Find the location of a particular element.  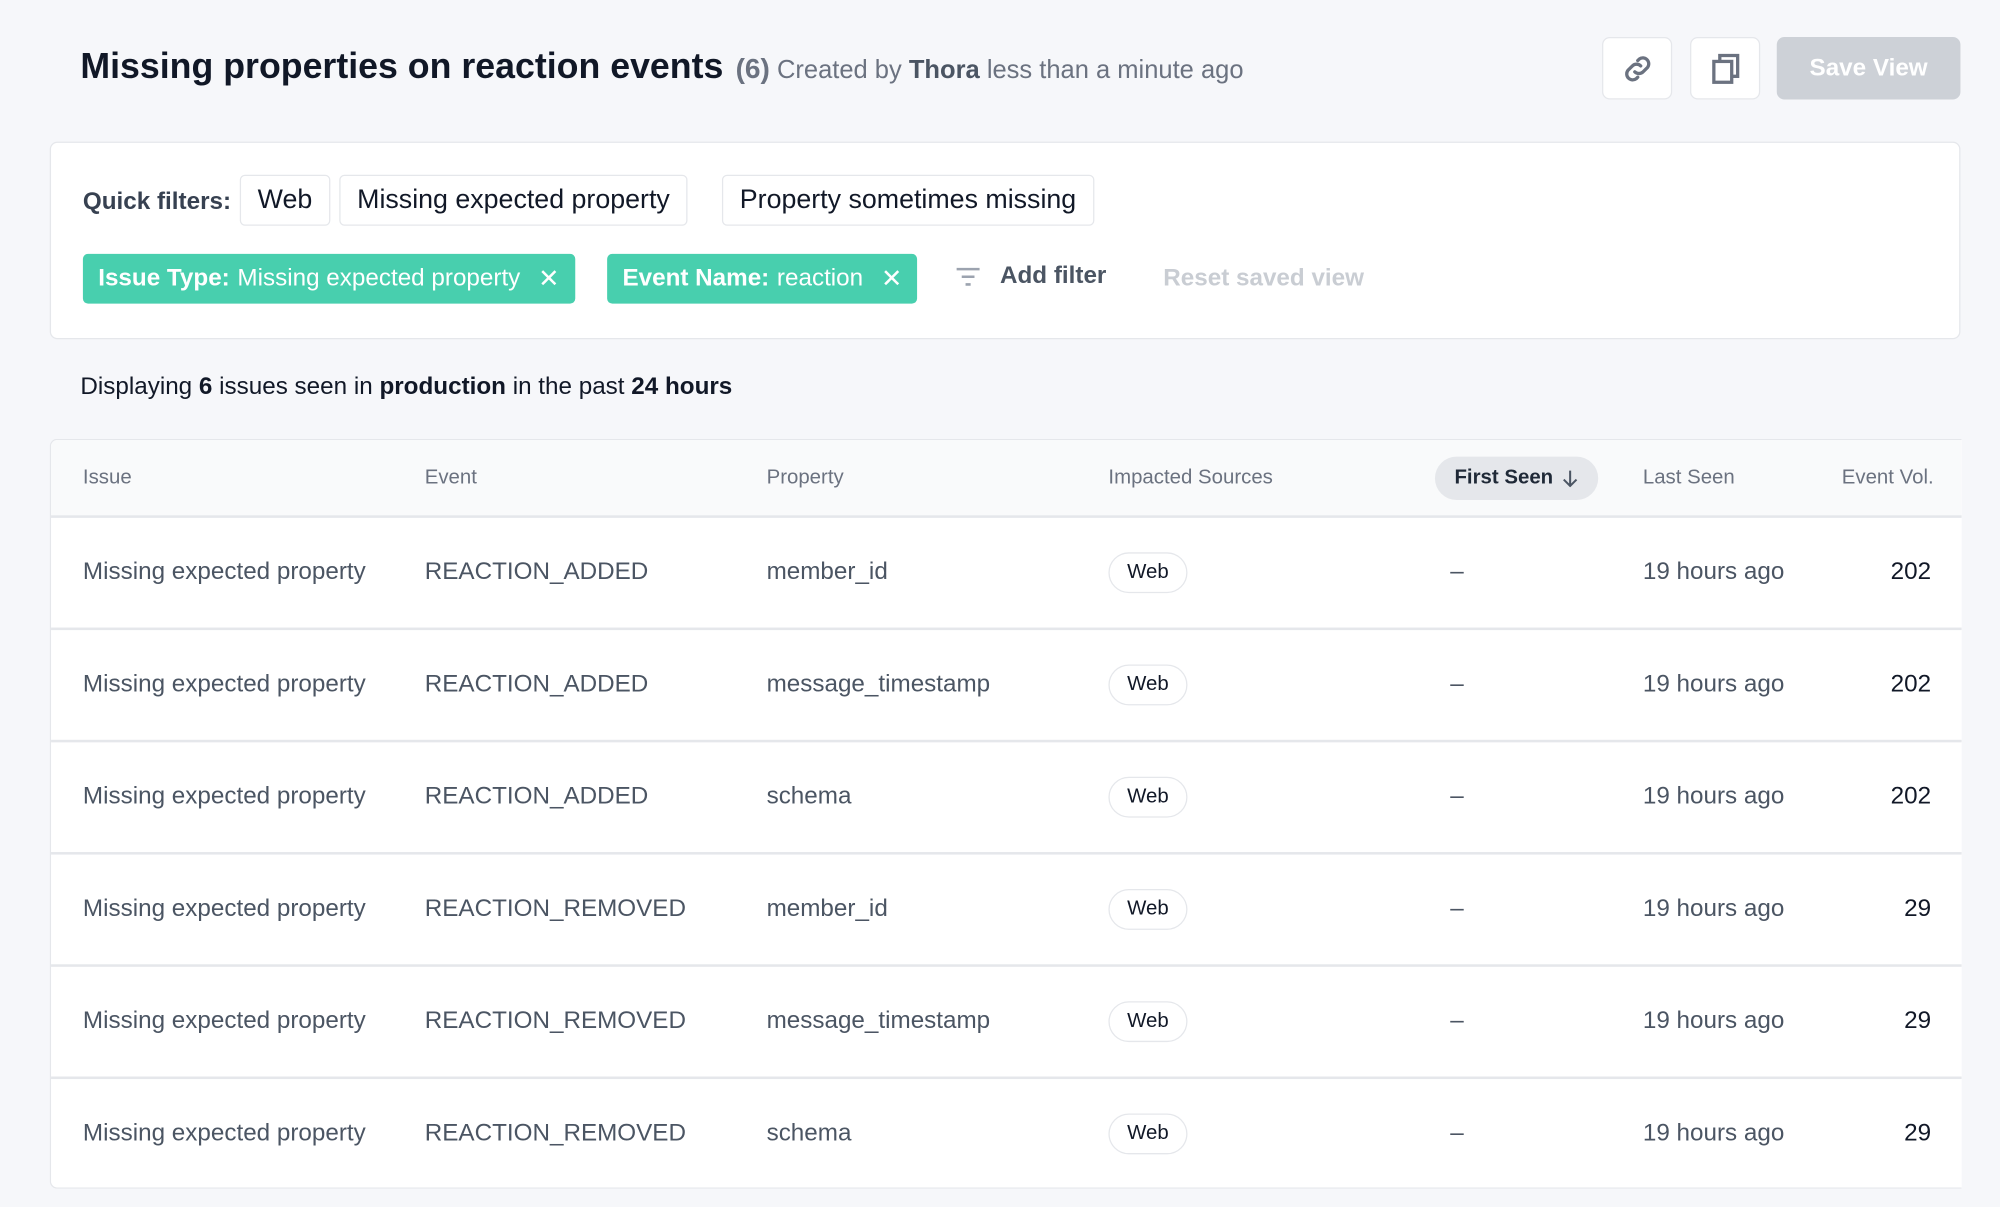

column-impacted-sources: Impacted Sources is located at coordinates (1190, 478).